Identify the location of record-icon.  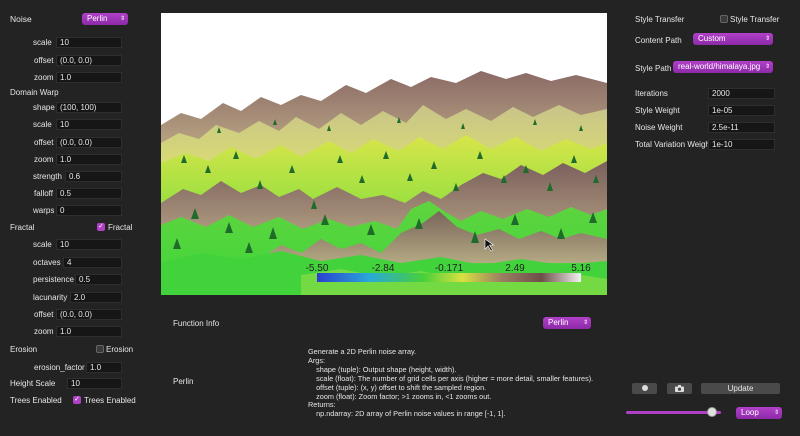
(644, 388).